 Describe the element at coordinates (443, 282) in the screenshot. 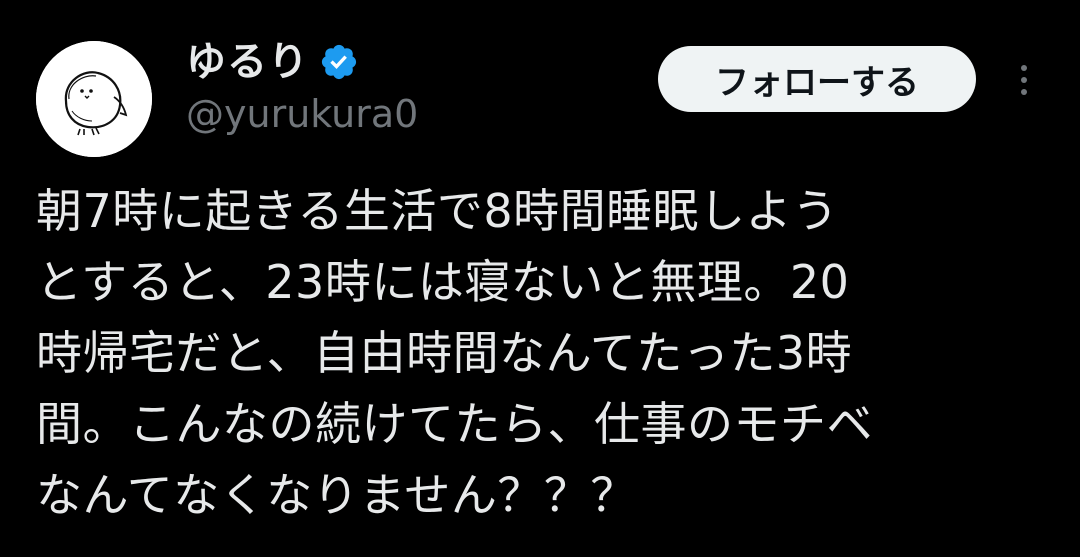

I see `tweet-text-line: とすると、23時には寝ないと無理。20` at that location.